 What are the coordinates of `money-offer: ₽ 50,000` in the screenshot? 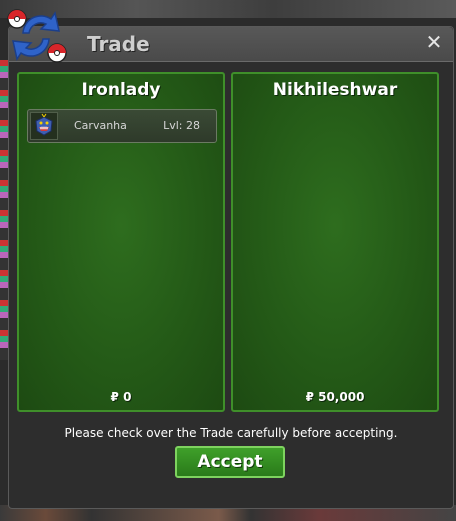 It's located at (335, 397).